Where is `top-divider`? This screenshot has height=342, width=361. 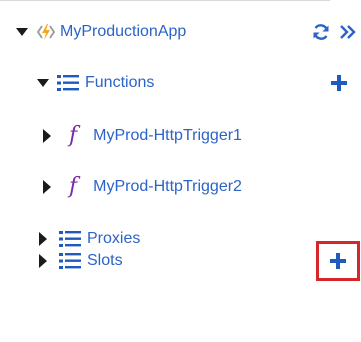
top-divider is located at coordinates (165, 0).